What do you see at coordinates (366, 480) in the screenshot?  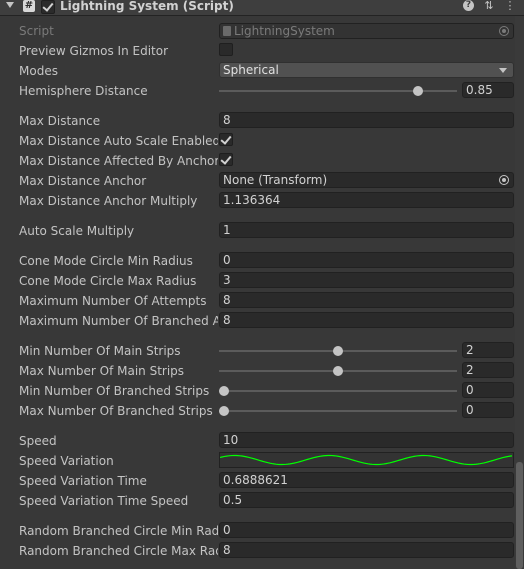 I see `speed-variation-time-field: 0.6888621` at bounding box center [366, 480].